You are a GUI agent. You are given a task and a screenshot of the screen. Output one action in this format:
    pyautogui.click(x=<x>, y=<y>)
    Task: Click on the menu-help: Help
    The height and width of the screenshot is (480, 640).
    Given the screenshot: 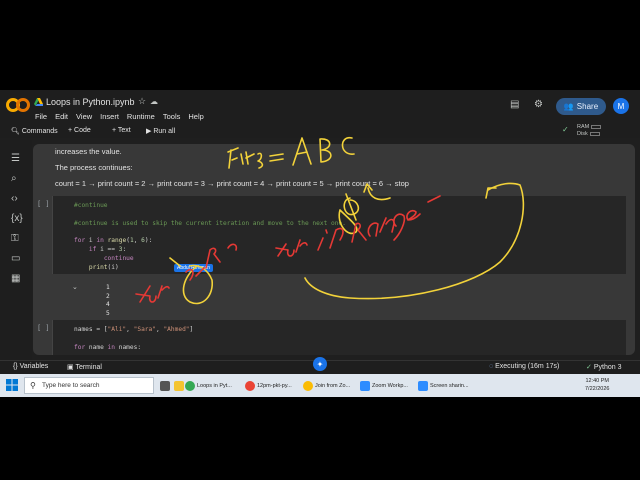 What is the action you would take?
    pyautogui.click(x=195, y=116)
    